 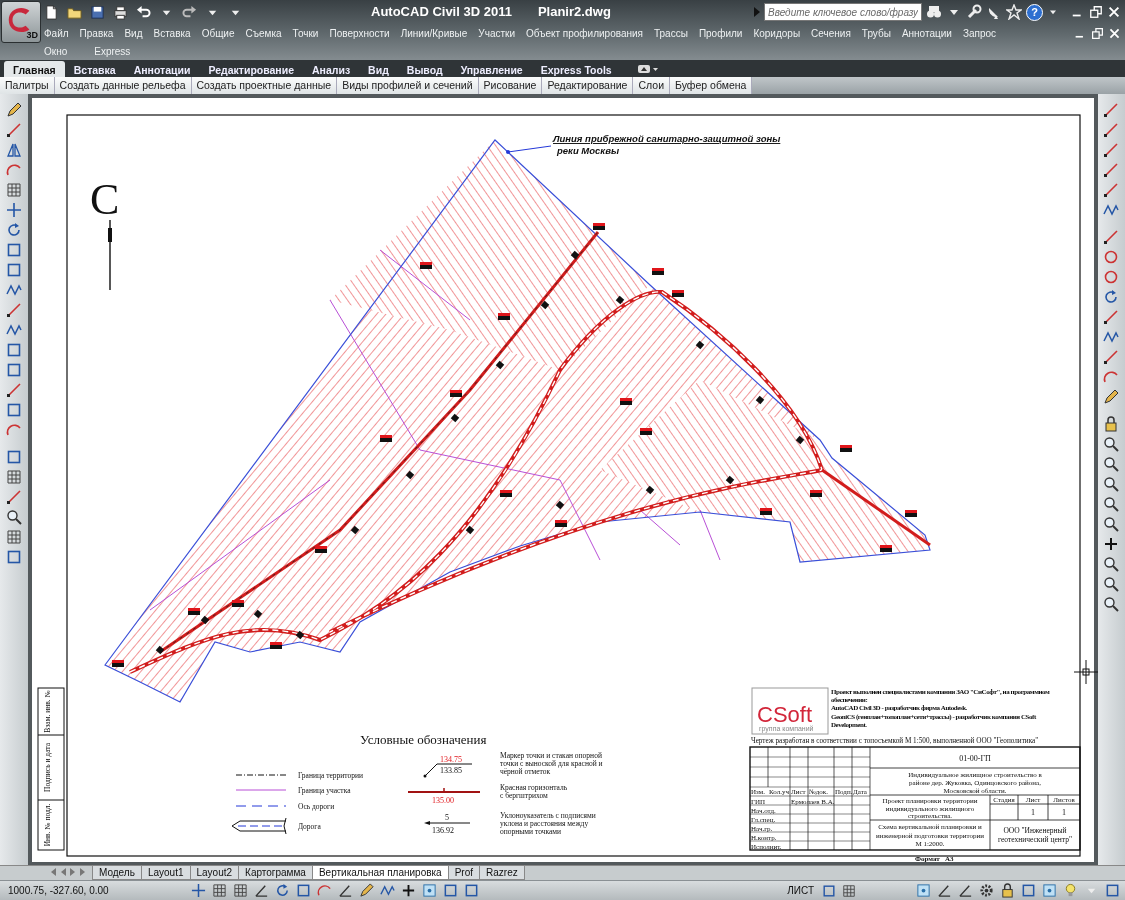 What do you see at coordinates (58, 891) in the screenshot?
I see `coordinates-readout: 1000.75, -327.60, 0.00` at bounding box center [58, 891].